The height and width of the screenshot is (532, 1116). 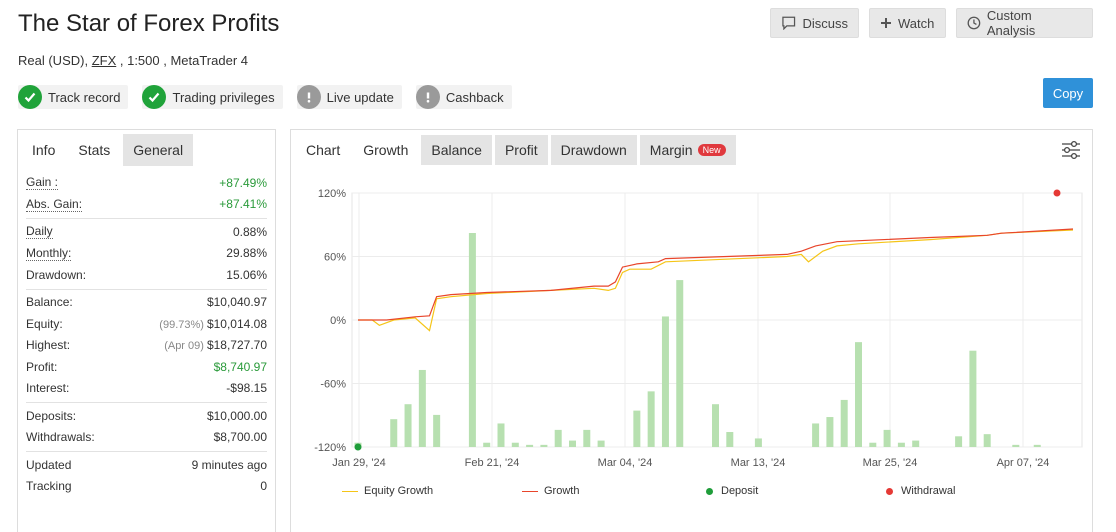 I want to click on tab-drawdown: Drawdown, so click(x=593, y=150).